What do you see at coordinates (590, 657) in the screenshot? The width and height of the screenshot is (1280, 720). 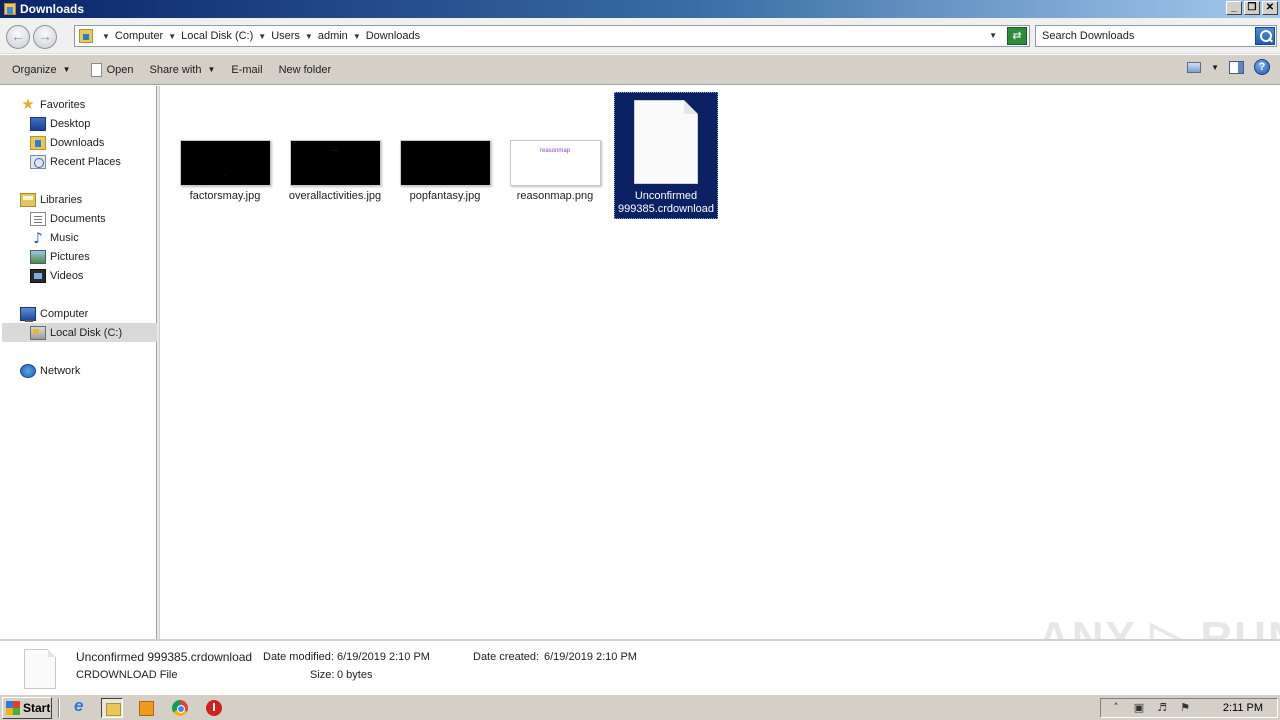 I see `date-created-value: 6/19/2019 2:10 PM` at bounding box center [590, 657].